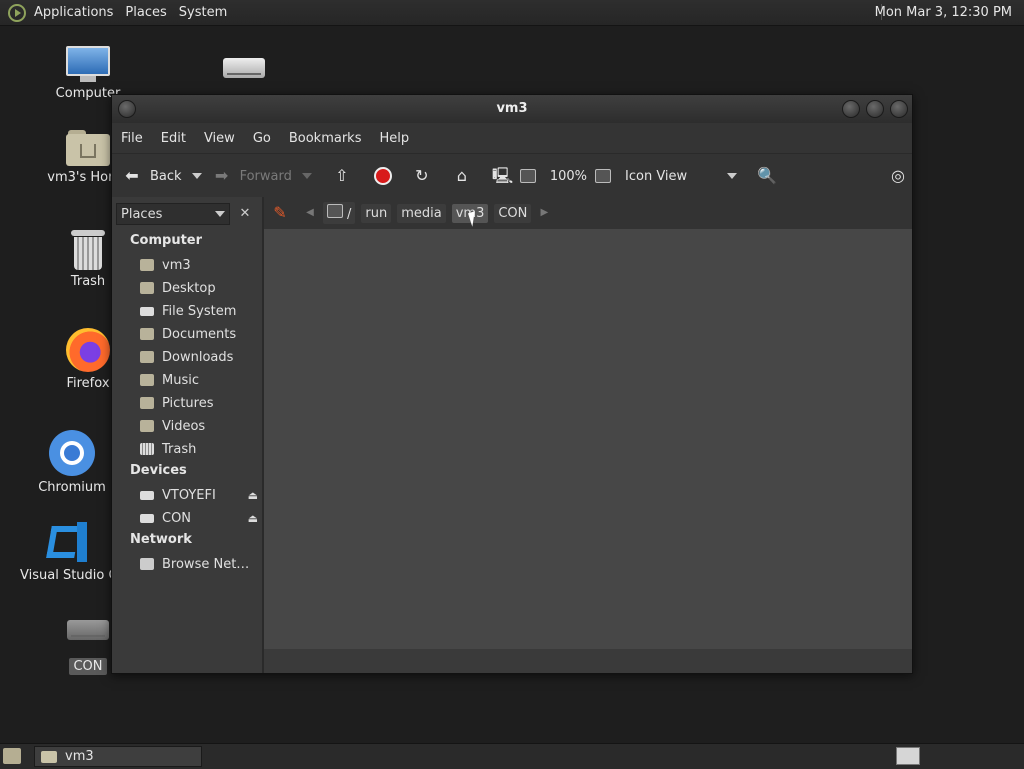 The width and height of the screenshot is (1024, 769). What do you see at coordinates (306, 176) in the screenshot?
I see `forward-history-dropdown` at bounding box center [306, 176].